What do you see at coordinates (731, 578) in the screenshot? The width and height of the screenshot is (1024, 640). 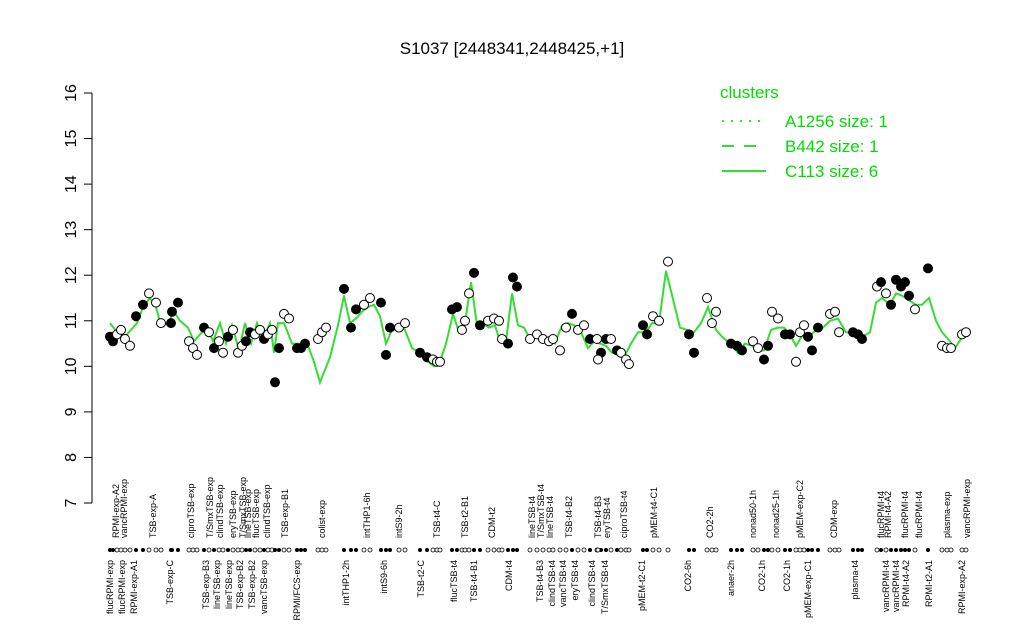 I see `x-category-label-bottom: anaer-2h` at bounding box center [731, 578].